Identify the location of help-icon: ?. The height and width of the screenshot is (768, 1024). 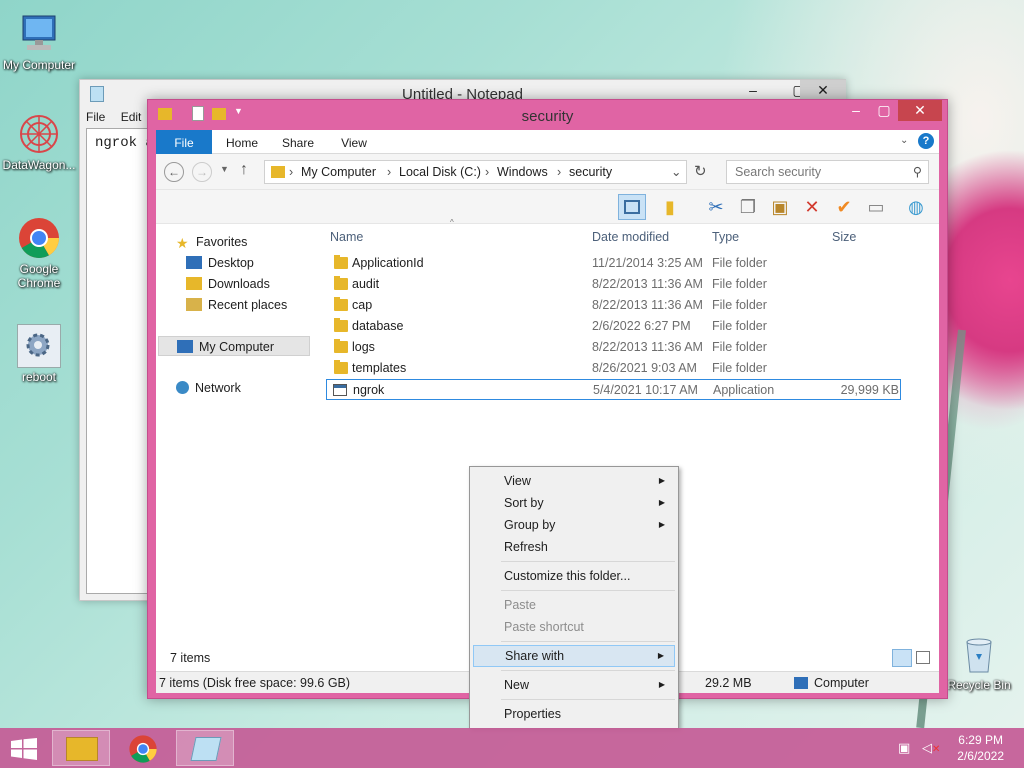
(926, 141).